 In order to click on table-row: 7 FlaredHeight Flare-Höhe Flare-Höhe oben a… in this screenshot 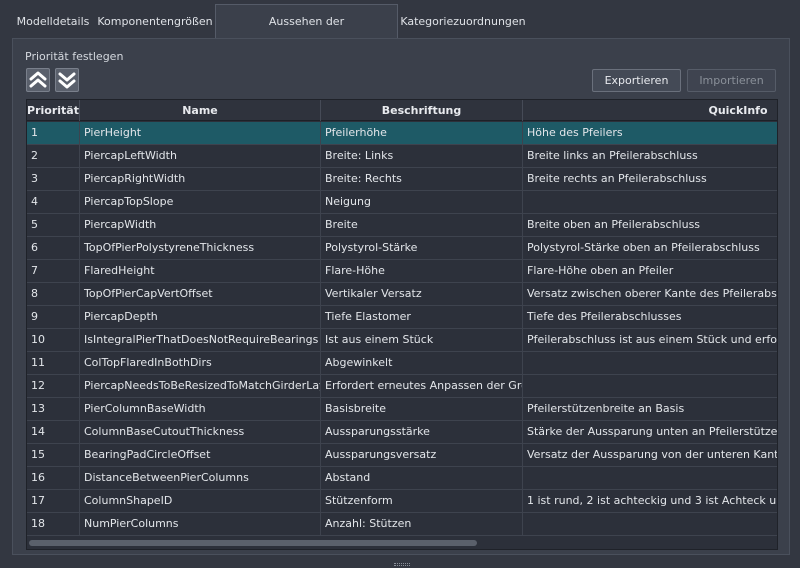, I will do `click(402, 271)`.